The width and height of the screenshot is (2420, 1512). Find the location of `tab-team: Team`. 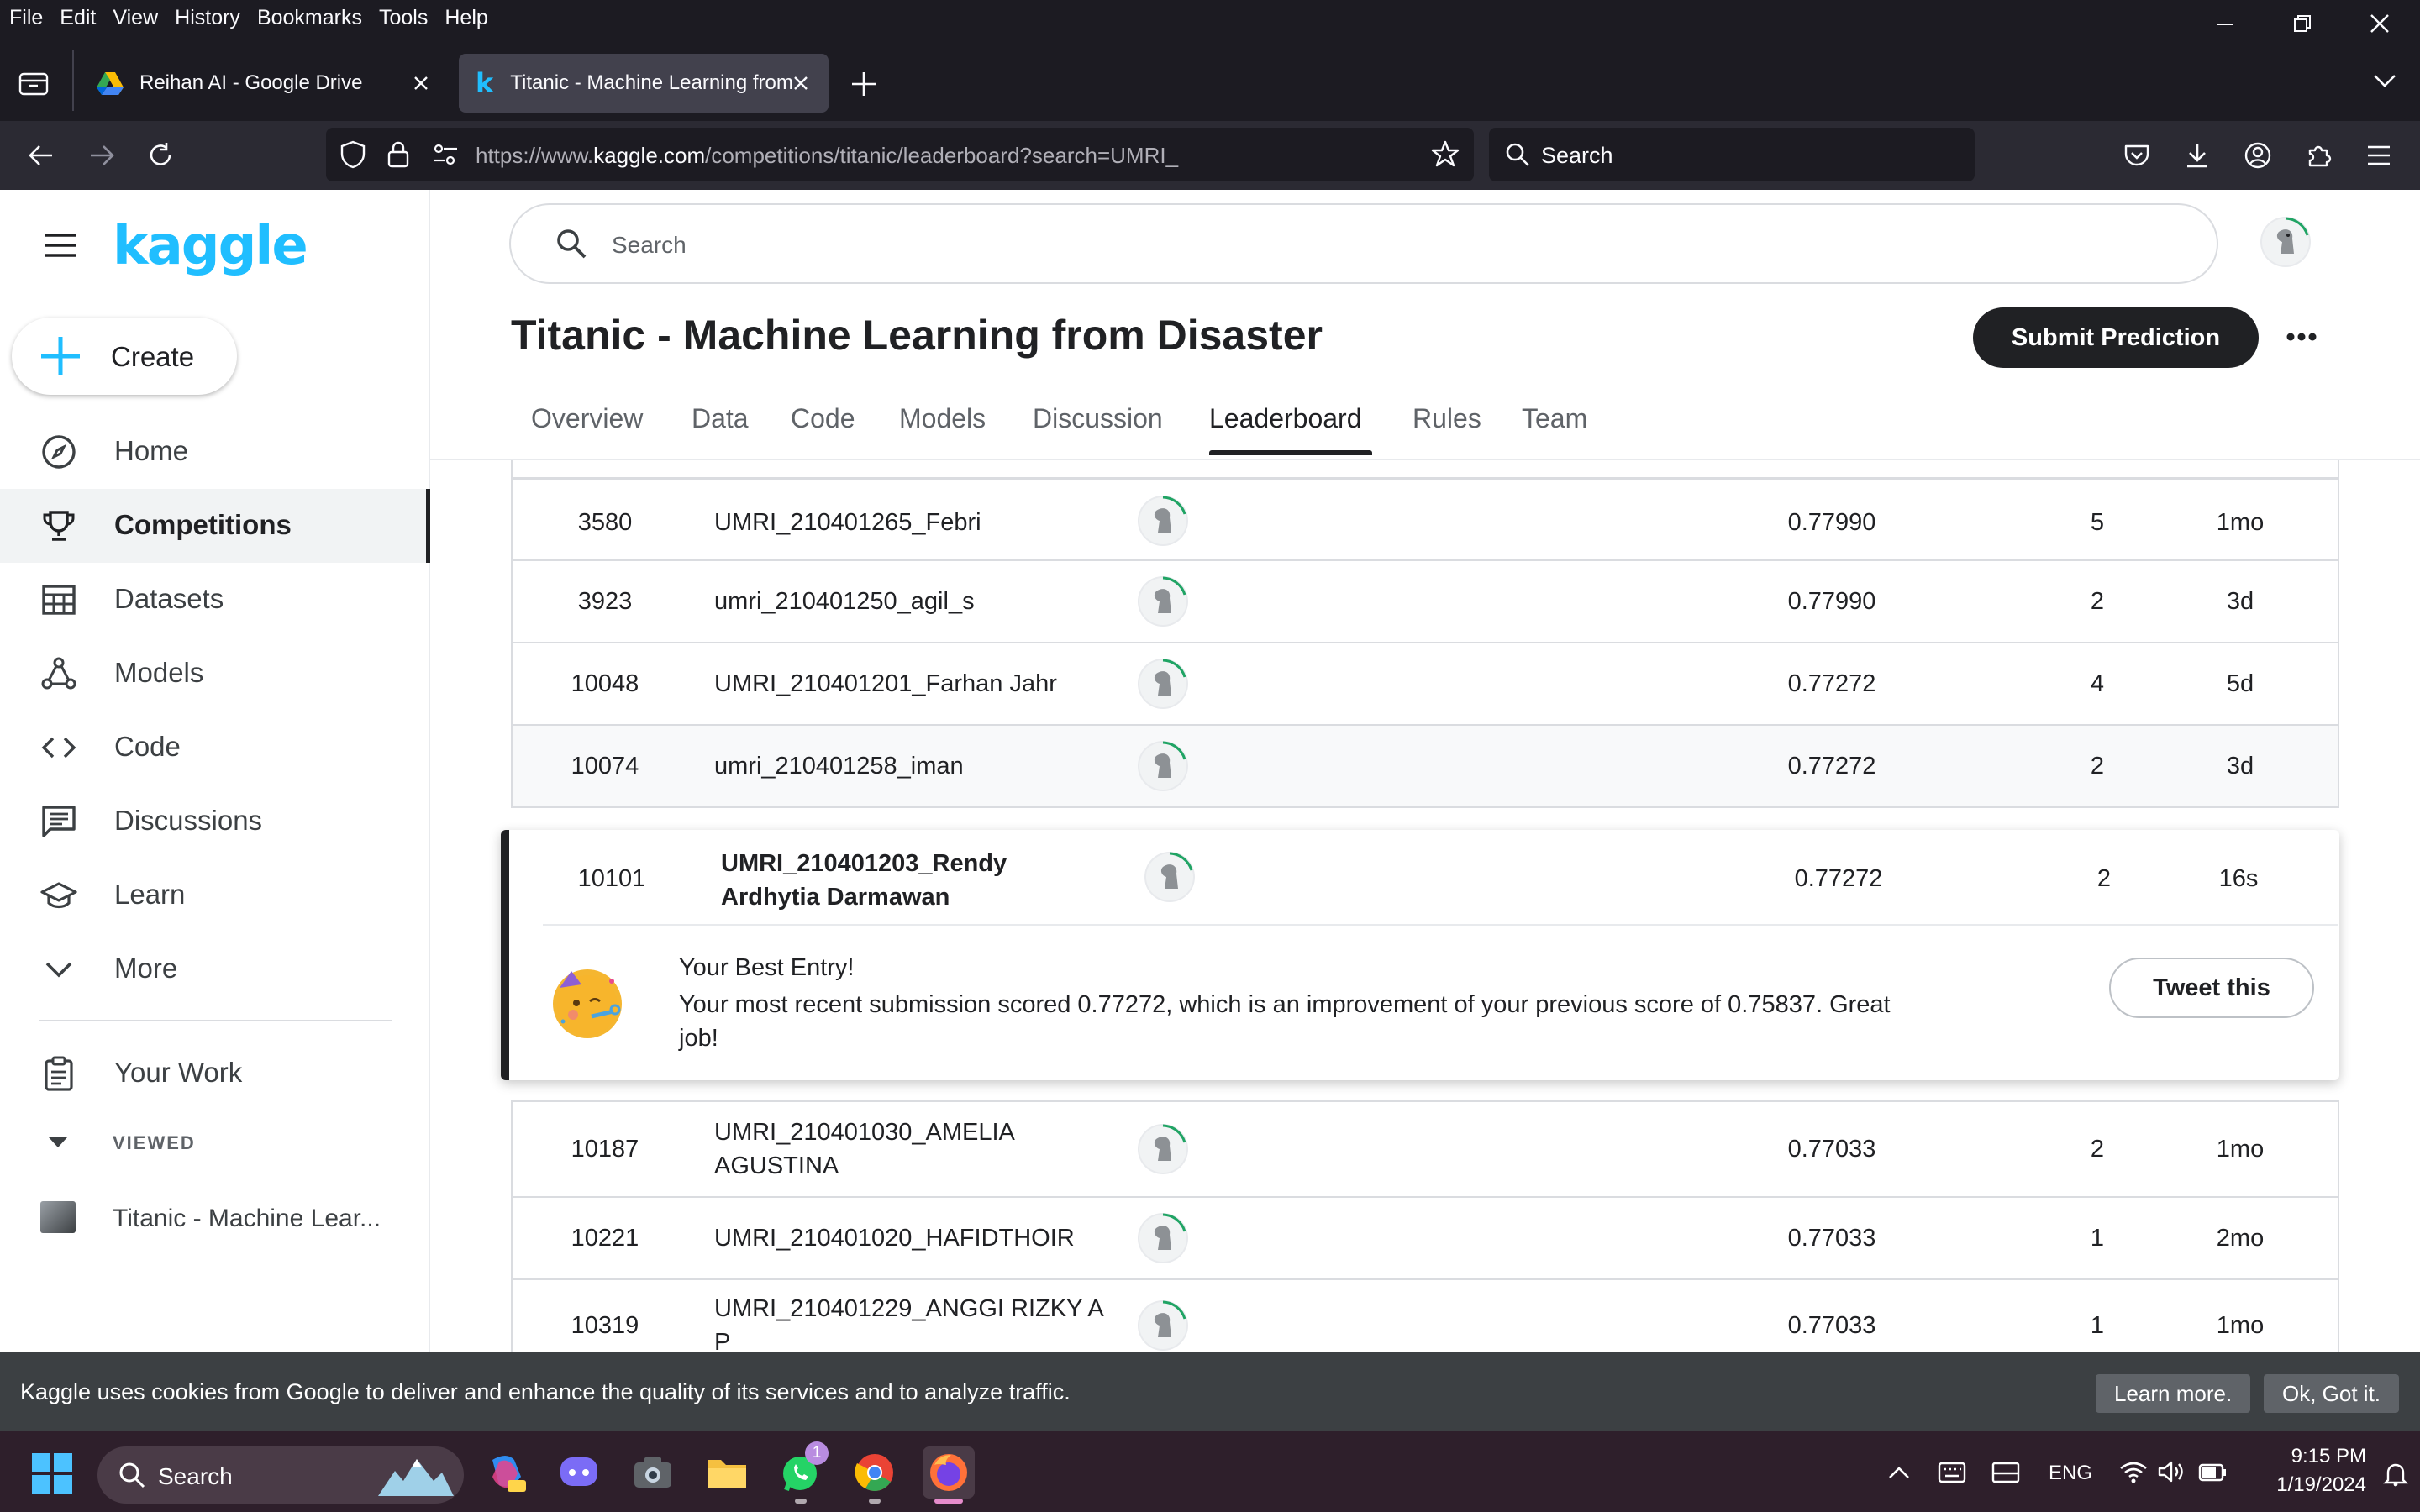

tab-team: Team is located at coordinates (1555, 418).